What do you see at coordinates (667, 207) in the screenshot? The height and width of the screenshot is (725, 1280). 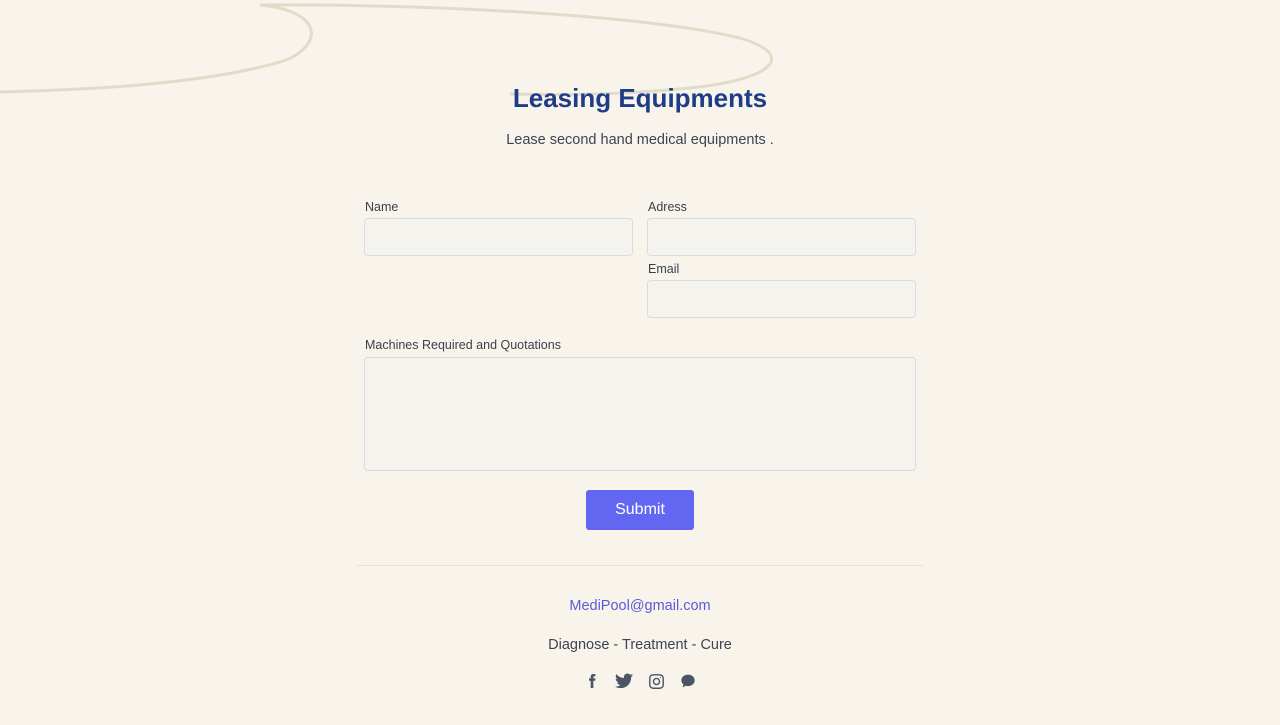 I see `address-label: Adress` at bounding box center [667, 207].